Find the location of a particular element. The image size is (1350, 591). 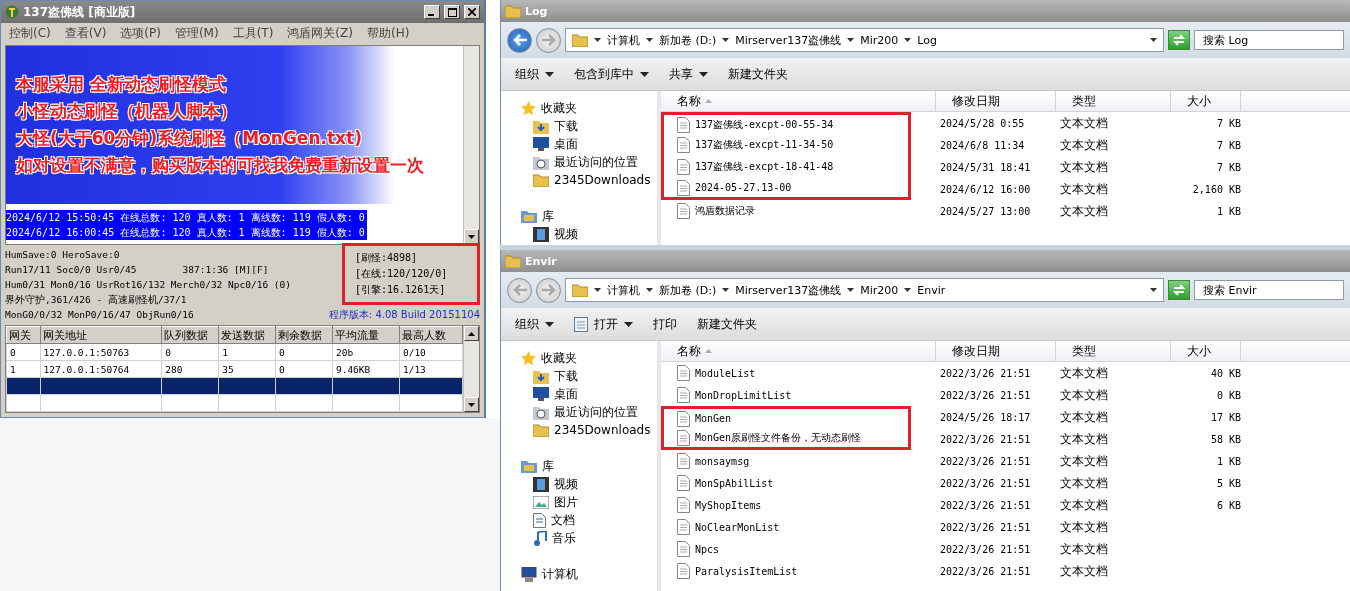

breadcrumb-item: Log is located at coordinates (927, 40).